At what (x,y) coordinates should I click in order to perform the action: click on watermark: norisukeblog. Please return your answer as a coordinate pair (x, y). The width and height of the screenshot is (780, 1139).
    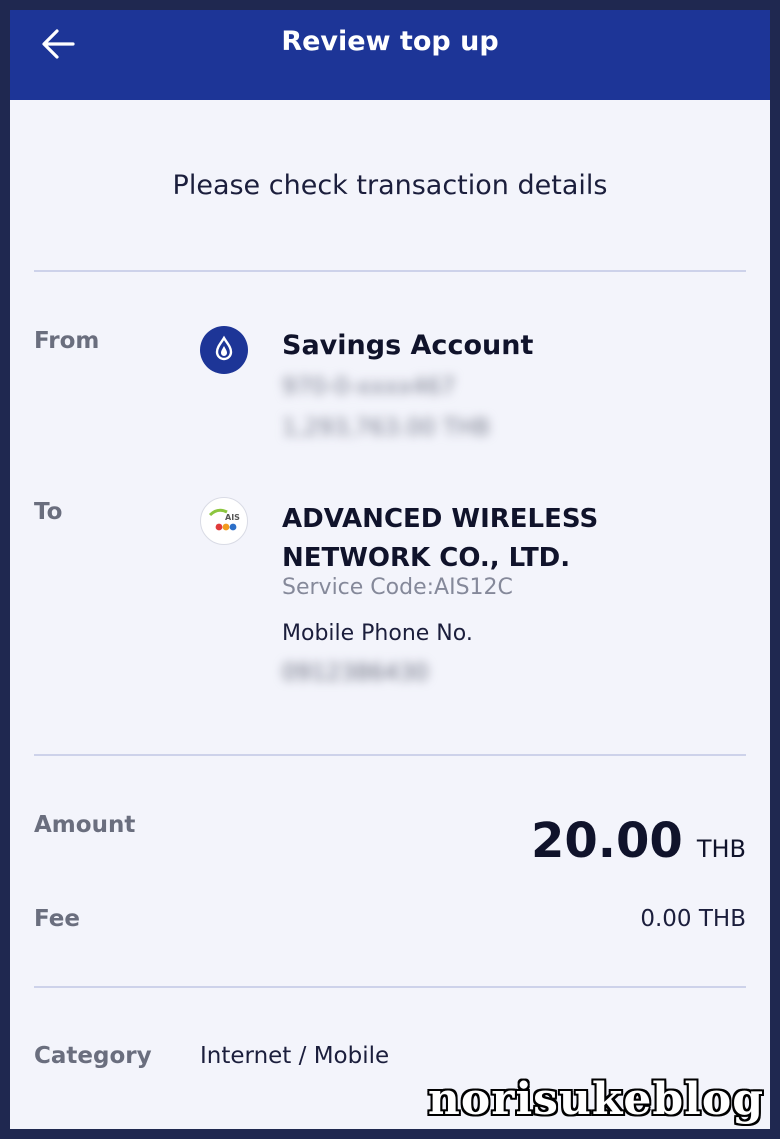
    Looking at the image, I should click on (595, 1099).